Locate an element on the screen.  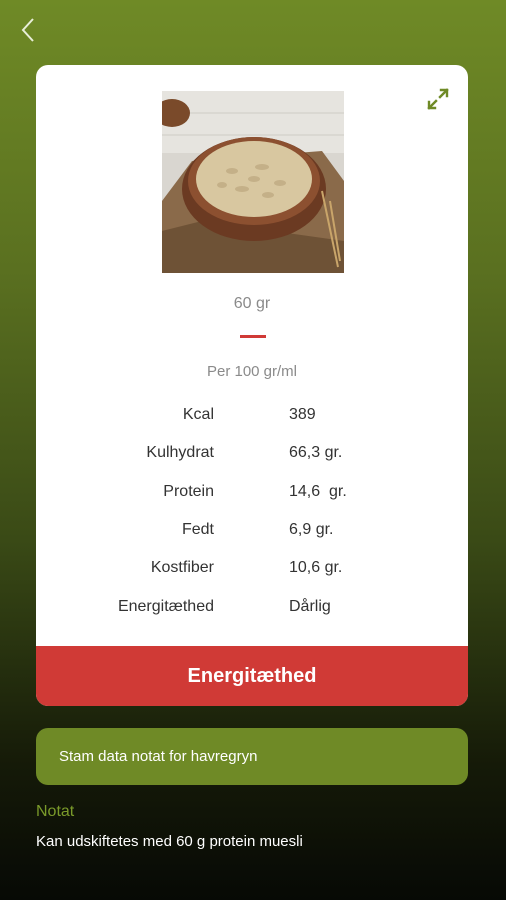
nutrition-value: 10,6 gr. is located at coordinates (316, 567).